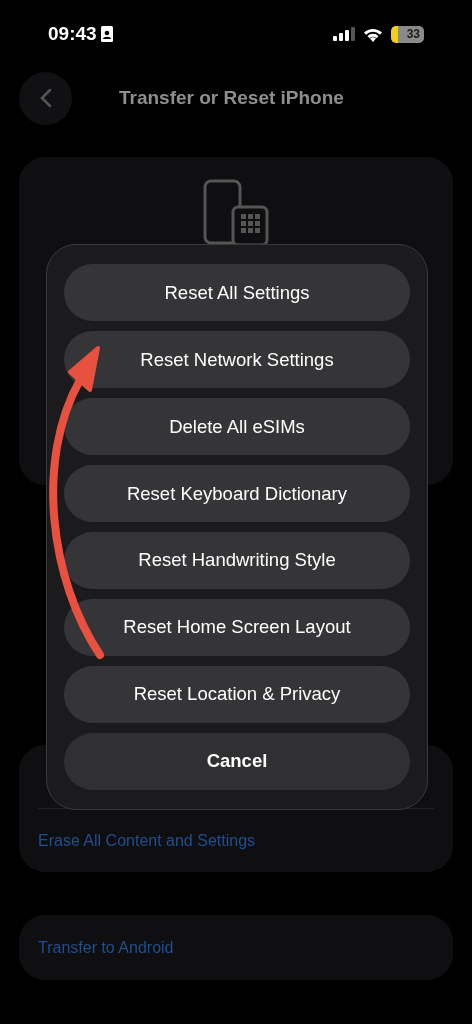 This screenshot has height=1024, width=472. What do you see at coordinates (237, 761) in the screenshot?
I see `cancel-button: Cancel` at bounding box center [237, 761].